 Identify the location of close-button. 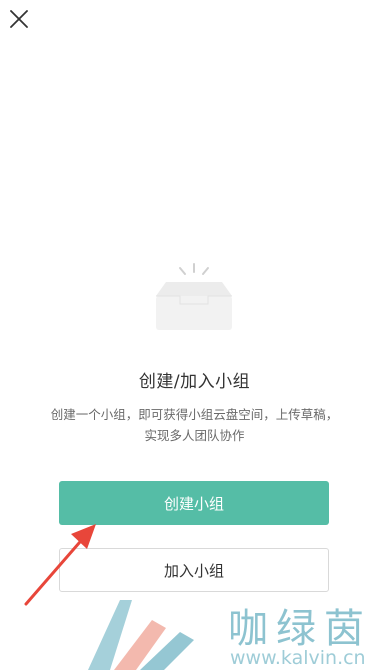
(19, 19).